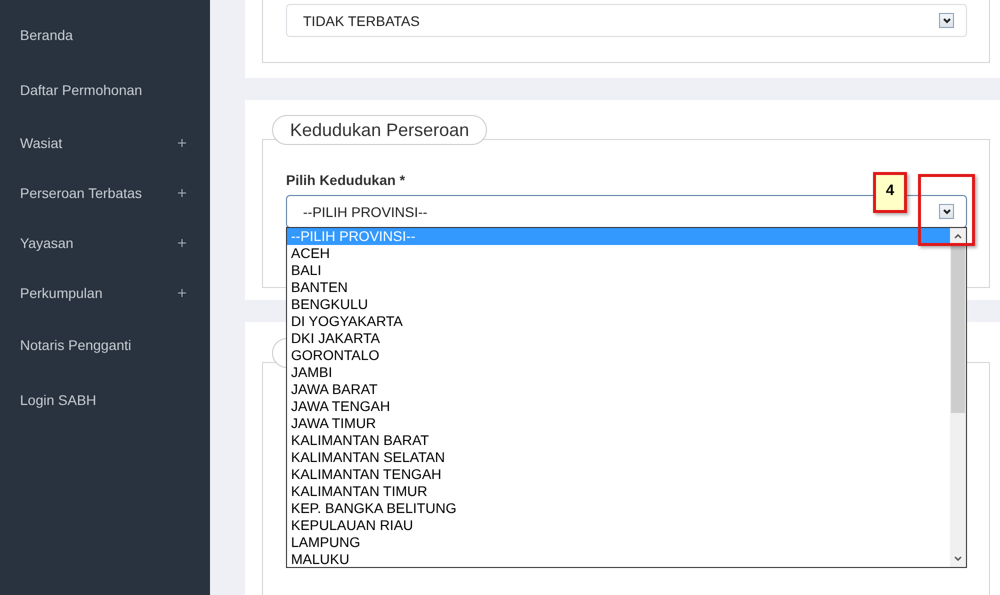 The image size is (1000, 595). I want to click on dropdown-option: KEPULAUAN RIAU, so click(618, 525).